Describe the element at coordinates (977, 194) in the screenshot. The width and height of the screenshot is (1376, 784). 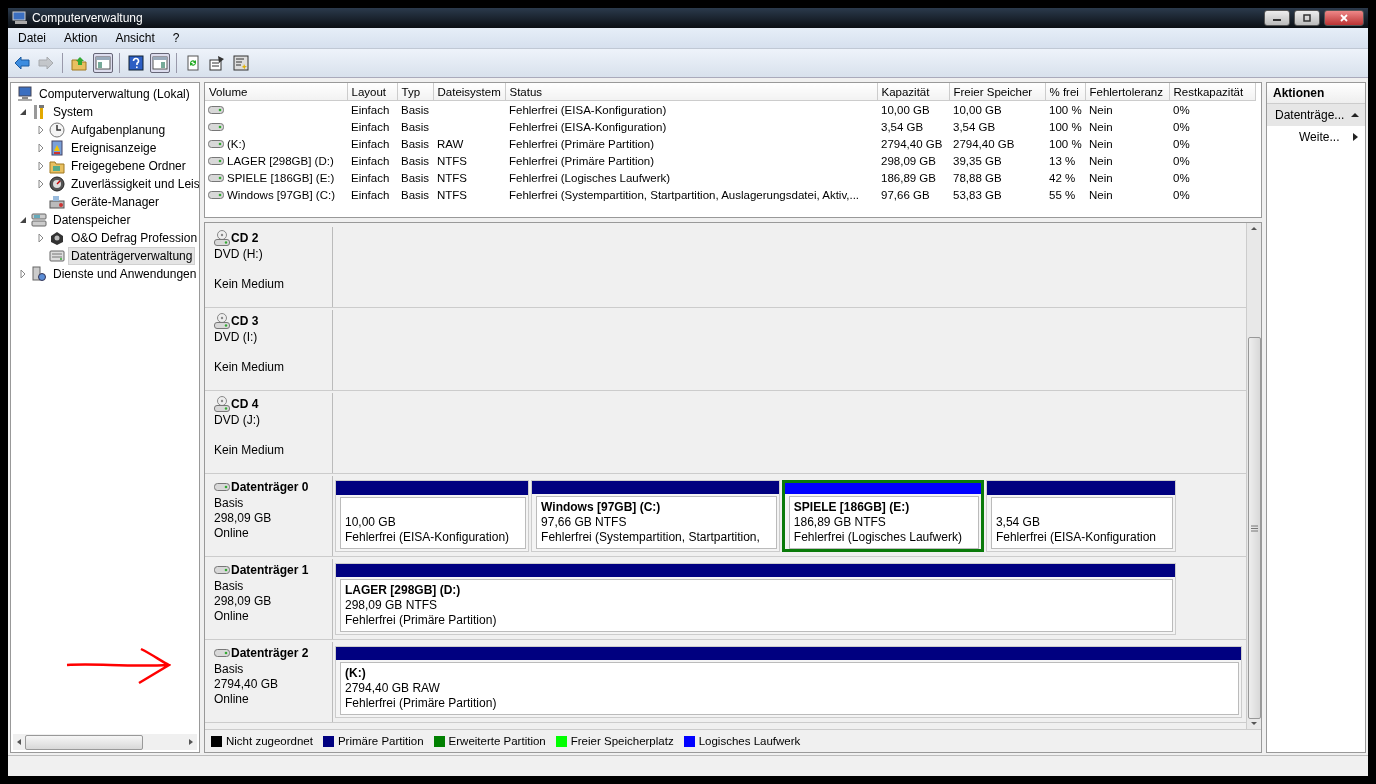
I see `table-cell: 53,83 GB` at that location.